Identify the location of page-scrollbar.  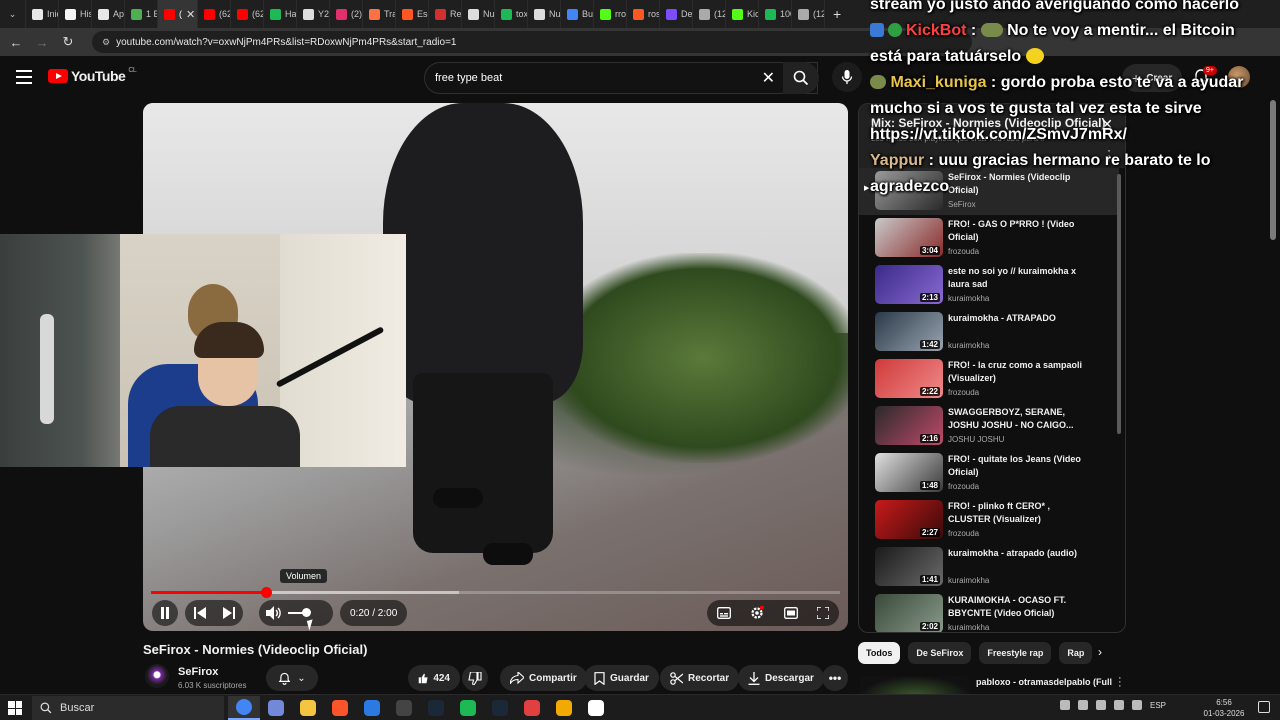
(1273, 170).